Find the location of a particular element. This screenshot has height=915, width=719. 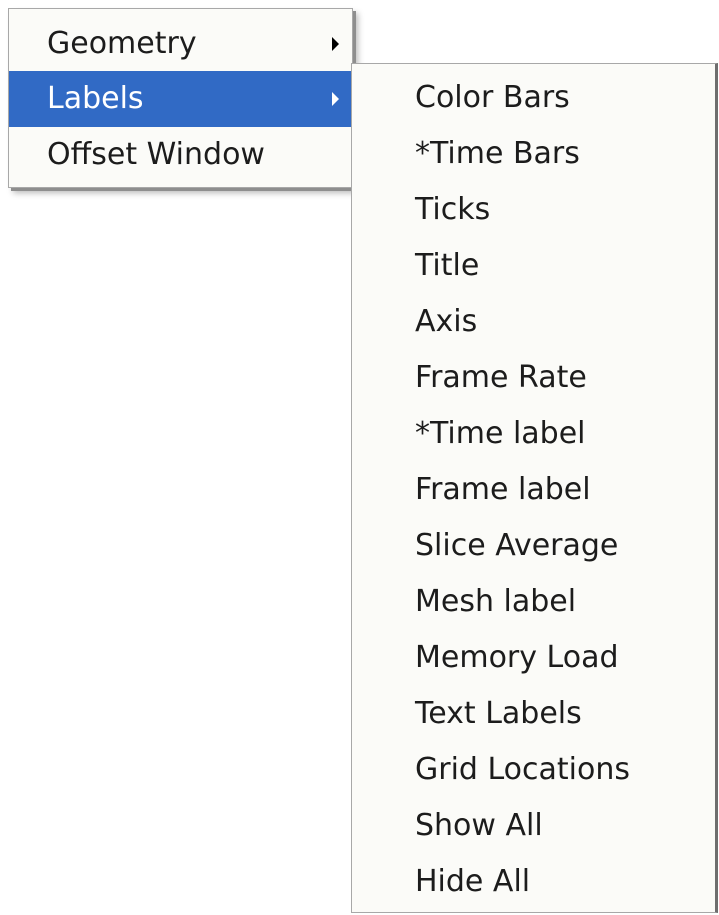

submenu-item-memory-load: Memory Load is located at coordinates (534, 658).